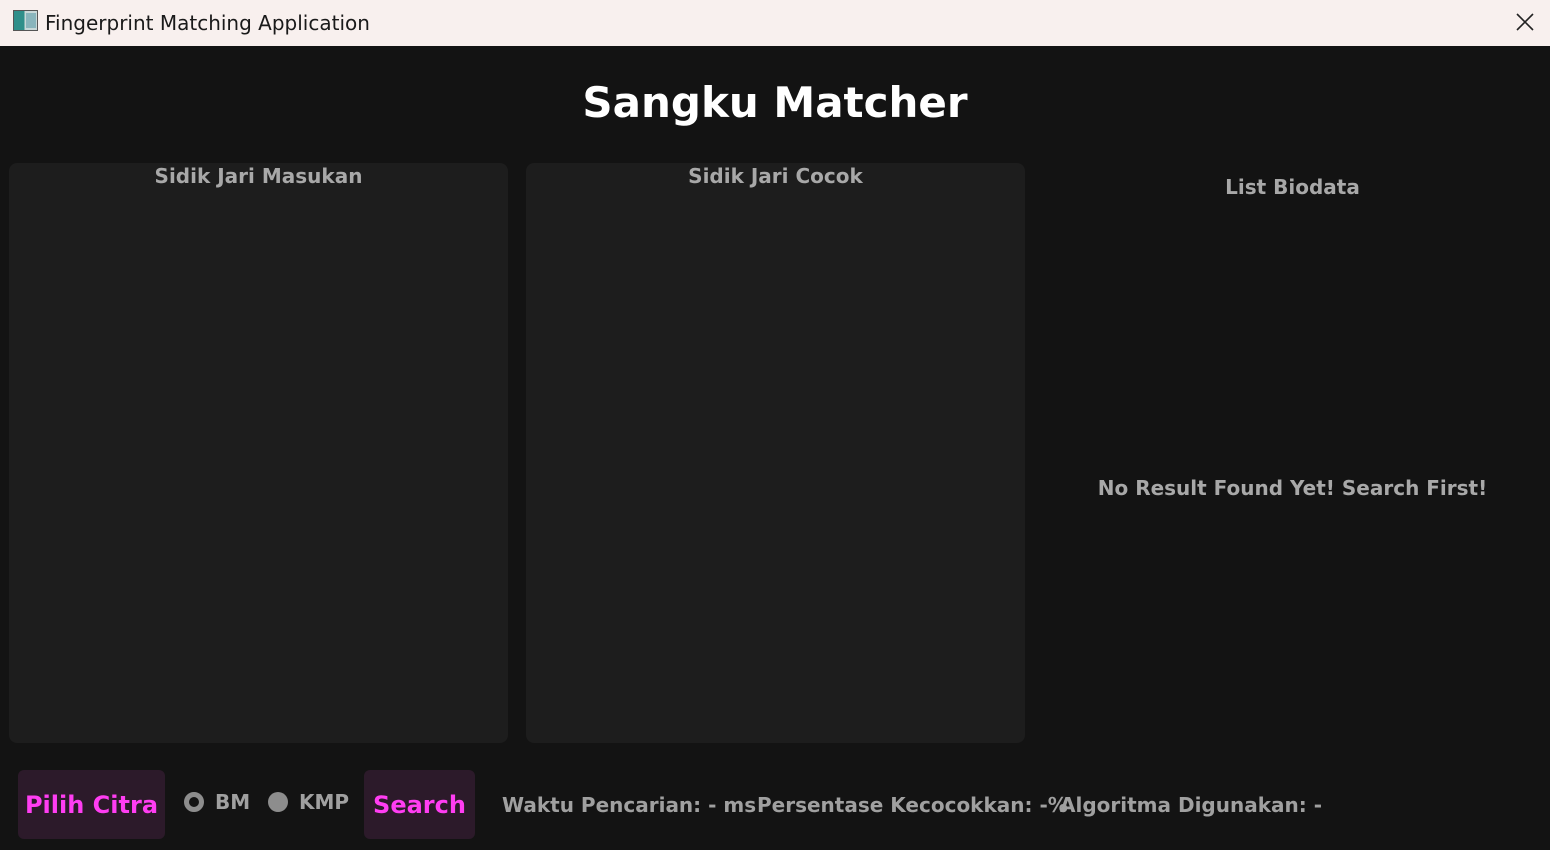 The height and width of the screenshot is (850, 1550). I want to click on radio-bm-indicator, so click(194, 802).